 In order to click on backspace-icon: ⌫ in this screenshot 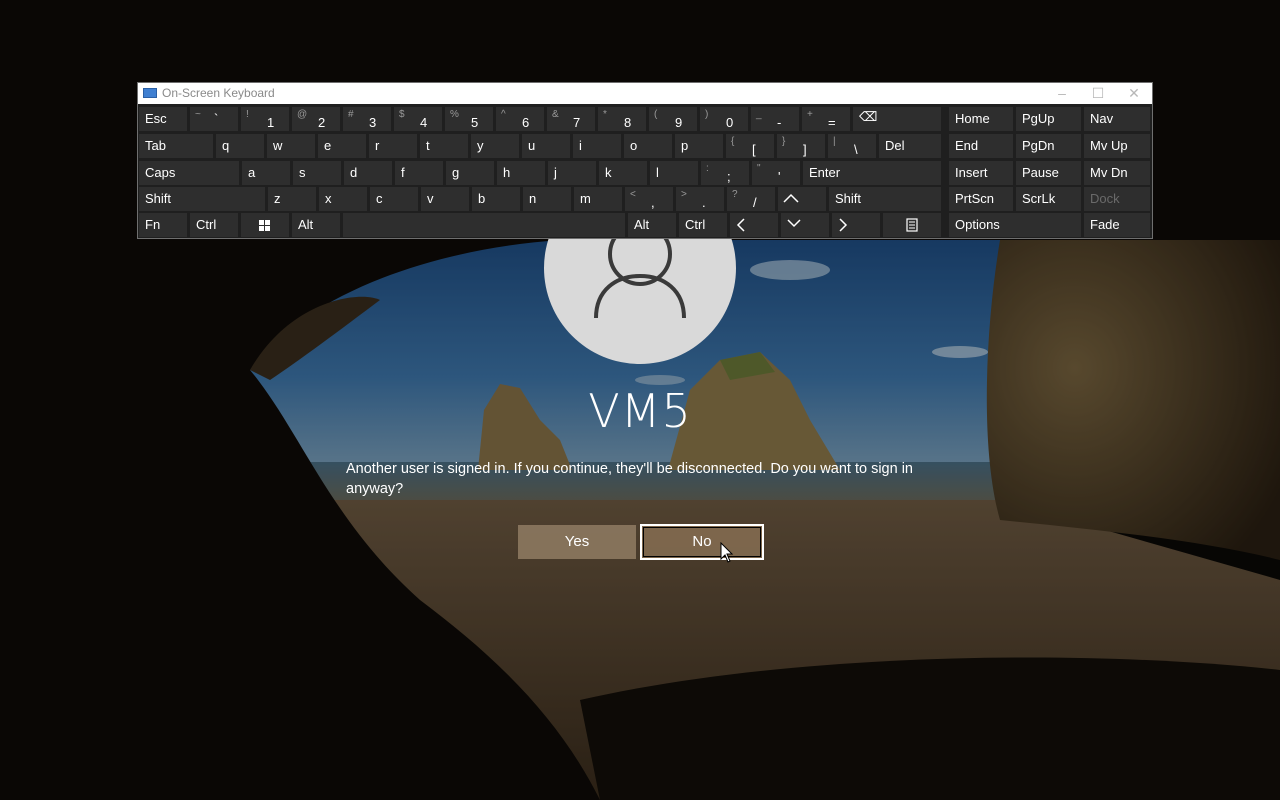, I will do `click(868, 116)`.